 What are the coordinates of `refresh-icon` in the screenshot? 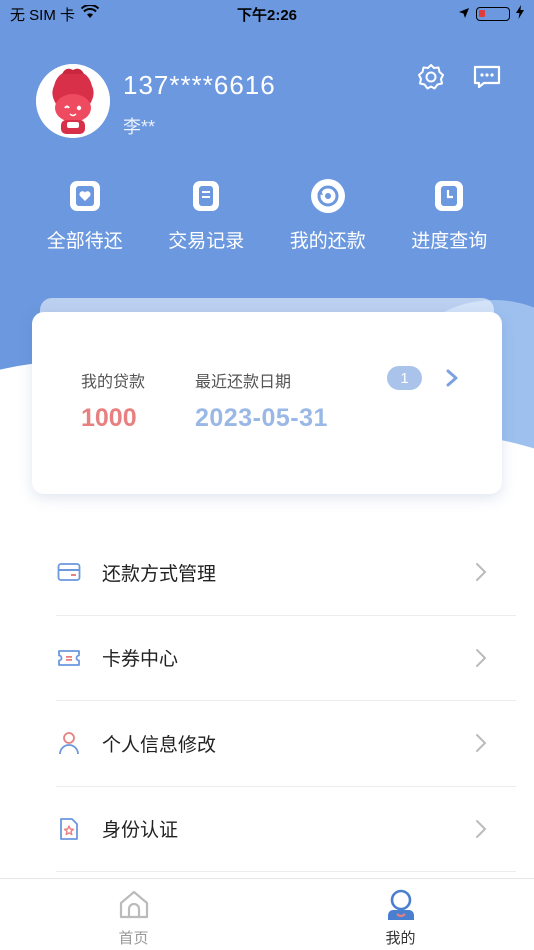 It's located at (328, 196).